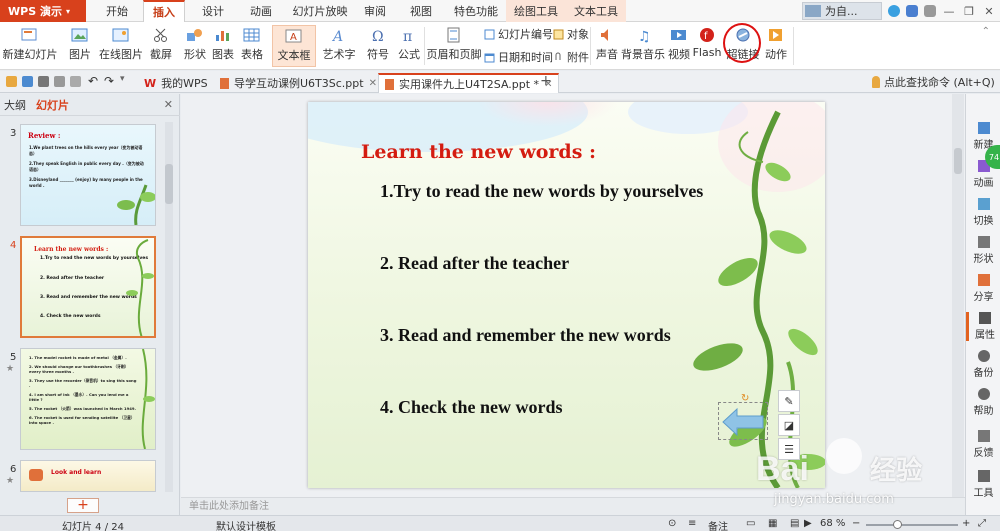 The width and height of the screenshot is (1000, 531). Describe the element at coordinates (478, 152) in the screenshot. I see `slide-title: Learn the new words :` at that location.